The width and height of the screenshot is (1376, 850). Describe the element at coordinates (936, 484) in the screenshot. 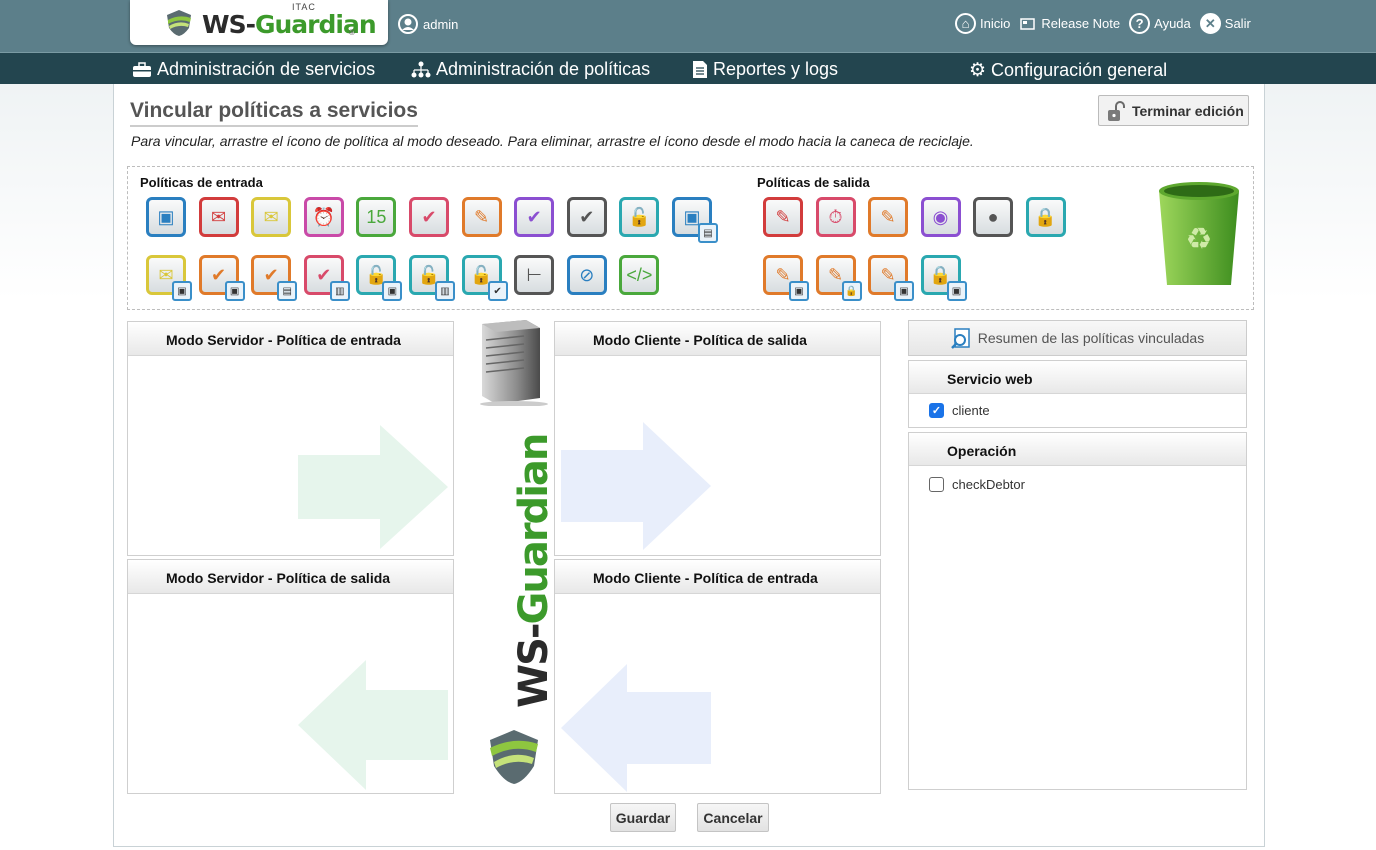

I see `operation-checkbox` at that location.